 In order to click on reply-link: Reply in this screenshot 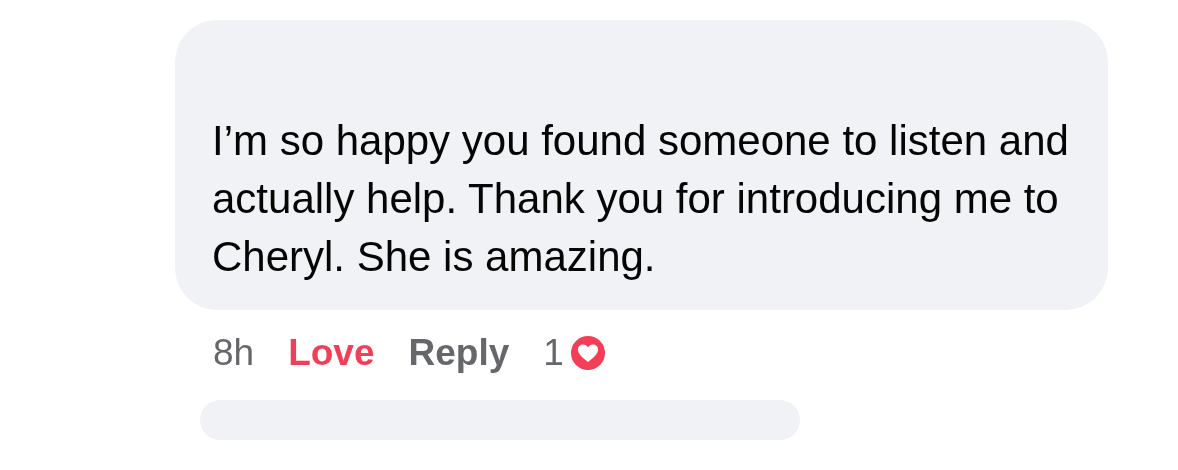, I will do `click(459, 353)`.